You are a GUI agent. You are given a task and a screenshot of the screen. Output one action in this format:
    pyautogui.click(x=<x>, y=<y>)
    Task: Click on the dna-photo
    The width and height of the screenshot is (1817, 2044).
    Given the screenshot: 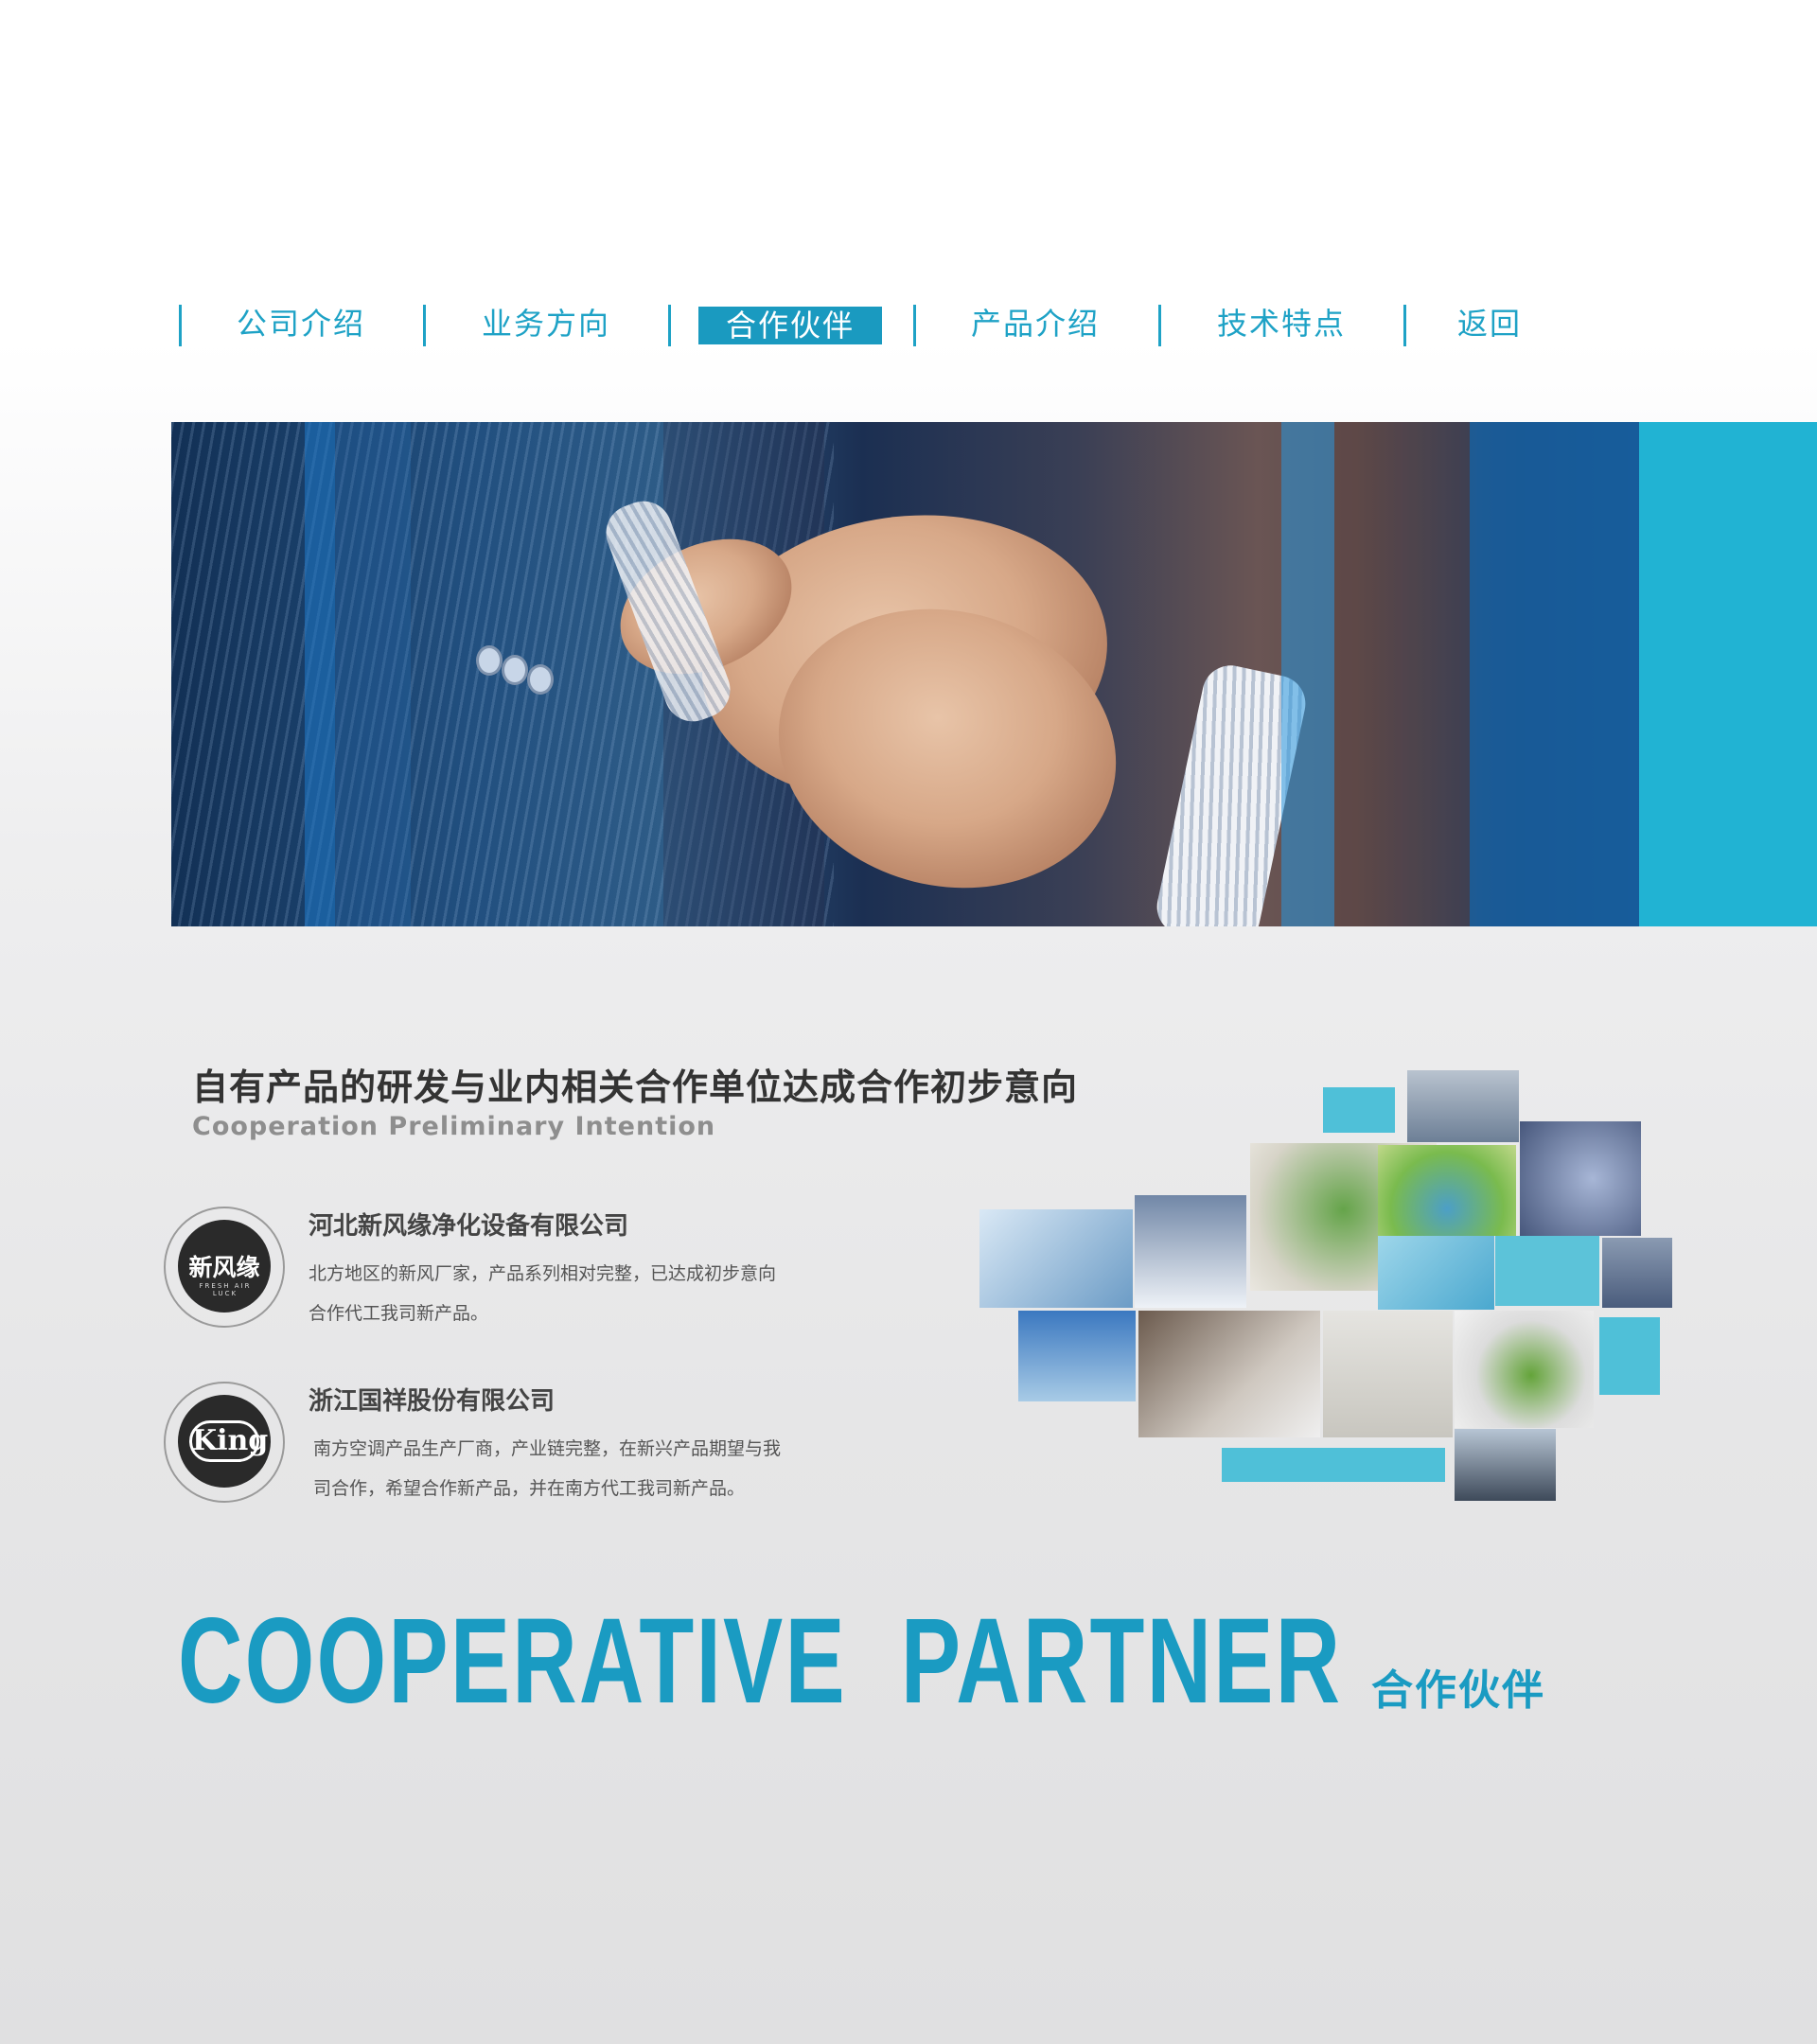 What is the action you would take?
    pyautogui.click(x=1436, y=1273)
    